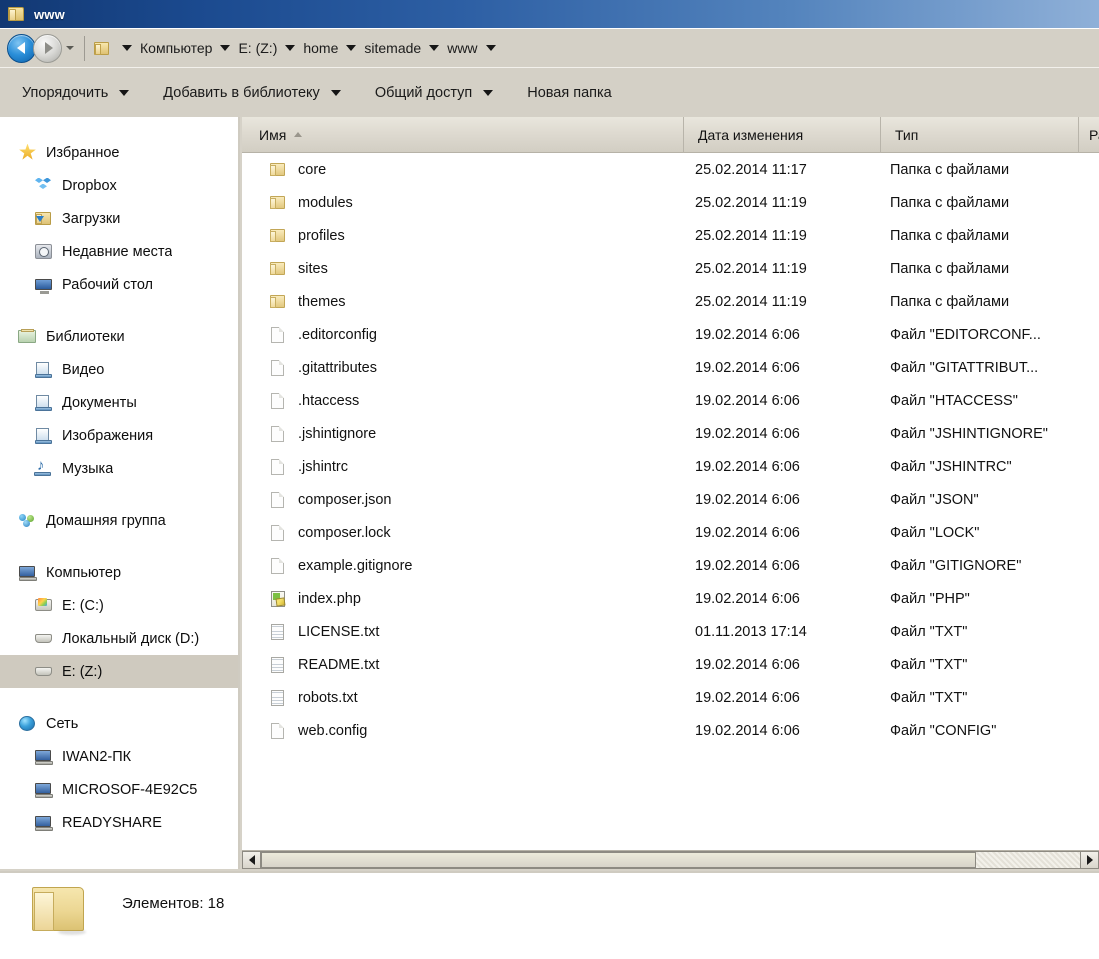  I want to click on file-name-cell: web.config, so click(462, 731).